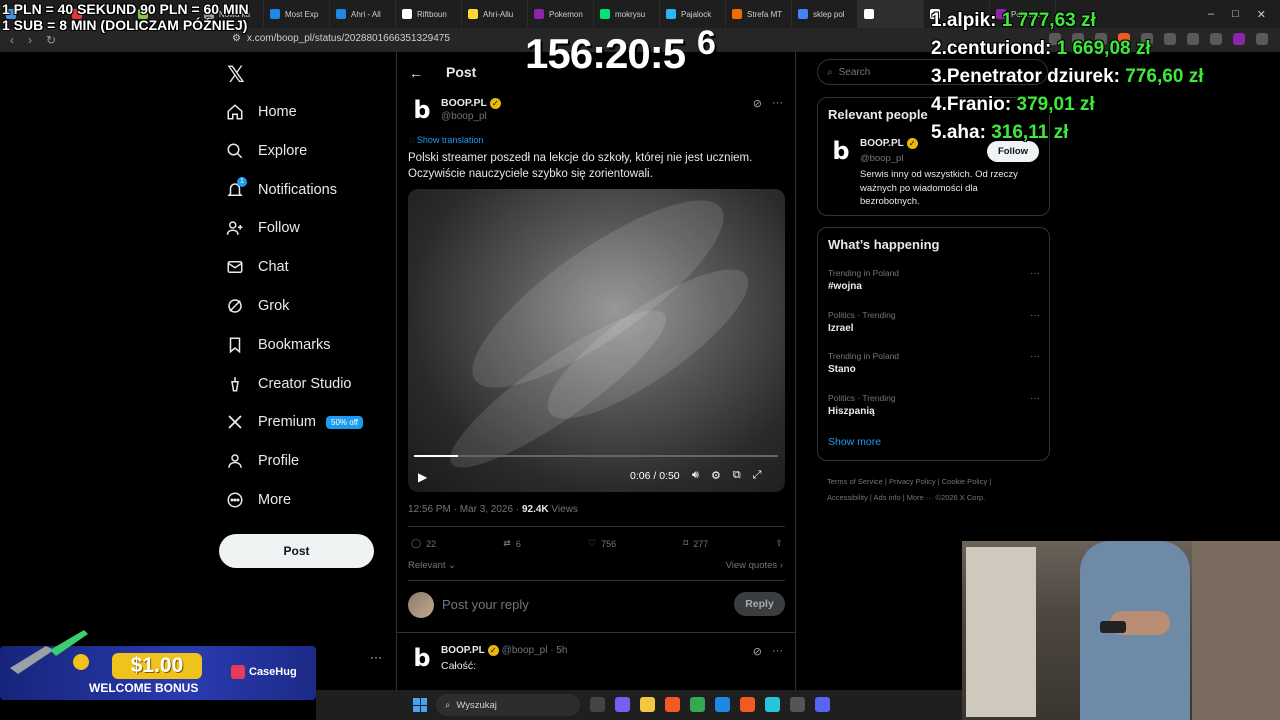 Image resolution: width=1280 pixels, height=720 pixels. I want to click on play-icon: ▶, so click(422, 477).